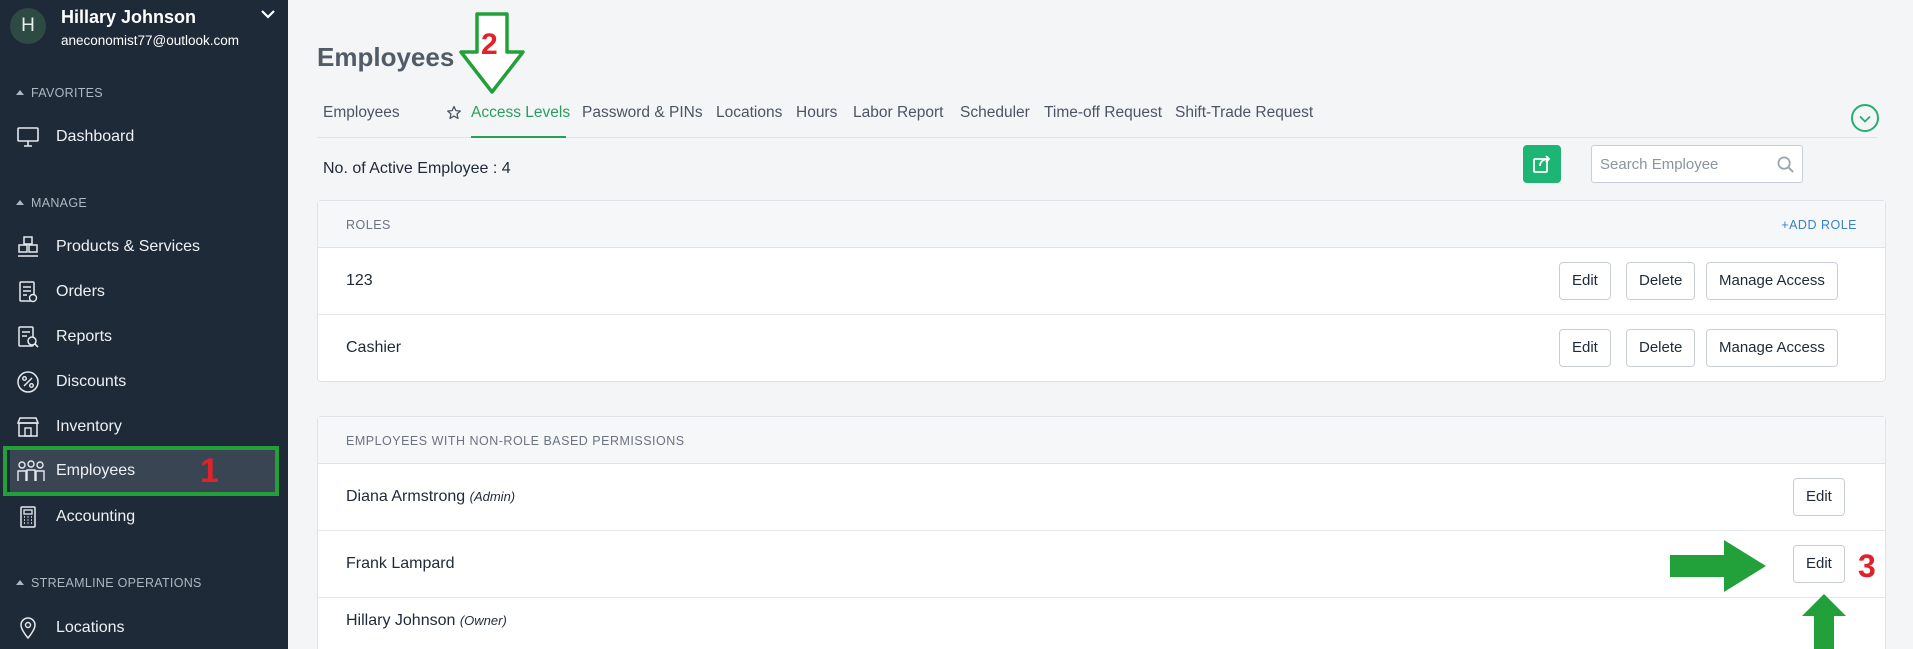 The height and width of the screenshot is (649, 1913). What do you see at coordinates (141, 471) in the screenshot?
I see `sidebar-item-employees: Employees` at bounding box center [141, 471].